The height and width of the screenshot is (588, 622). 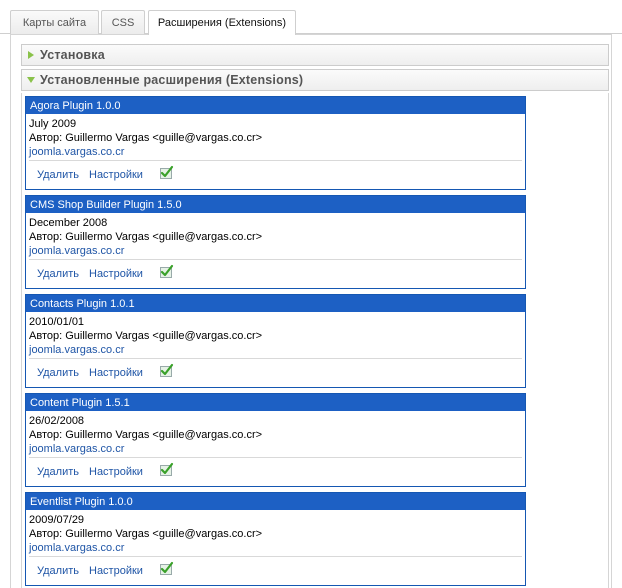 What do you see at coordinates (123, 22) in the screenshot?
I see `tab-css: CSS` at bounding box center [123, 22].